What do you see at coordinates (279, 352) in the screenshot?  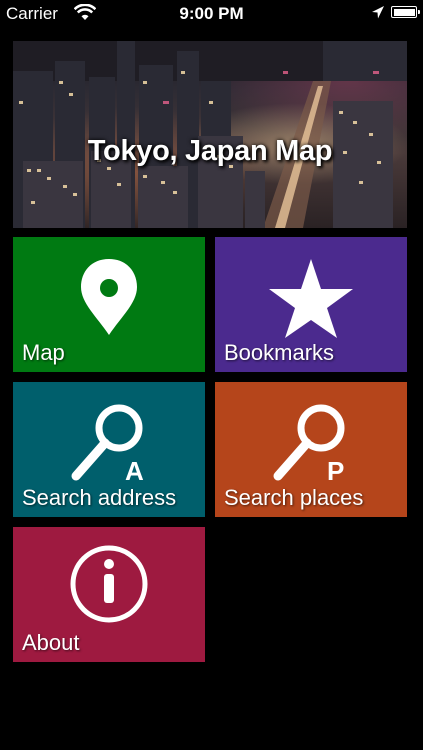 I see `bookmarks-tile-label: Bookmarks` at bounding box center [279, 352].